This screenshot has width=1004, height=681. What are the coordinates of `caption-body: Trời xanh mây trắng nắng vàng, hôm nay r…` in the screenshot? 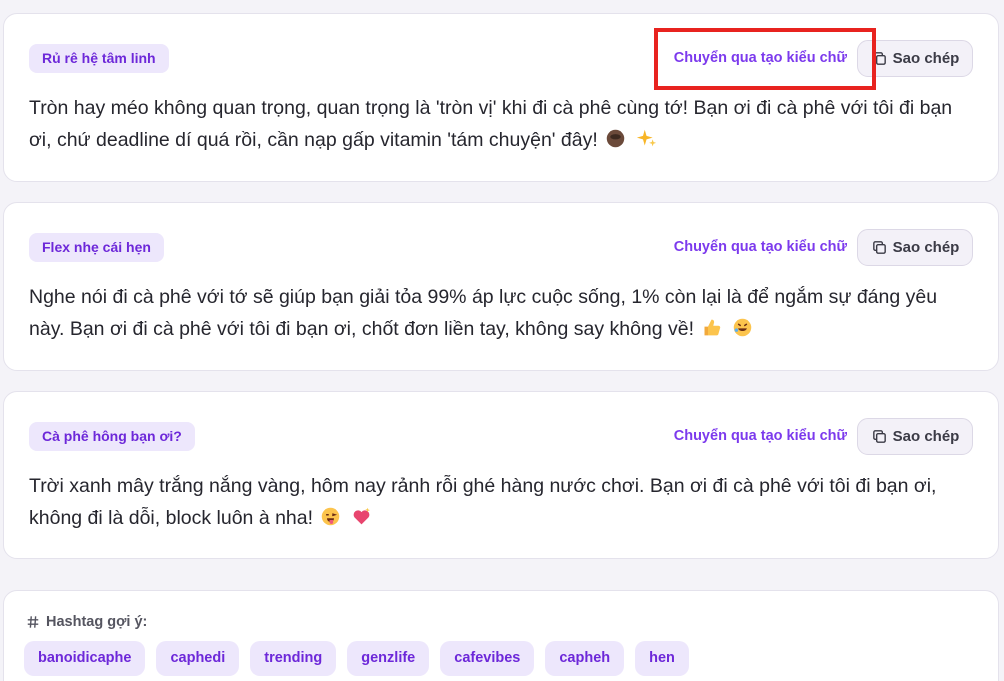 It's located at (483, 502).